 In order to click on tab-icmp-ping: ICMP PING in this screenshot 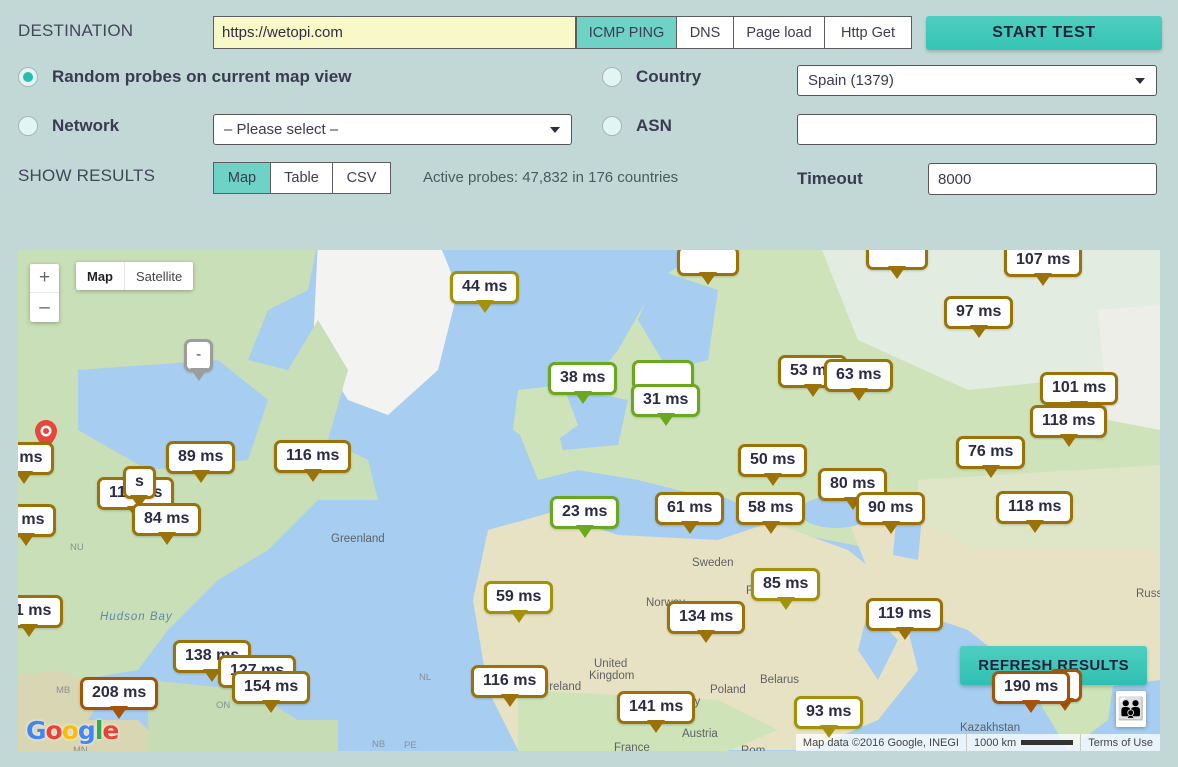, I will do `click(626, 32)`.